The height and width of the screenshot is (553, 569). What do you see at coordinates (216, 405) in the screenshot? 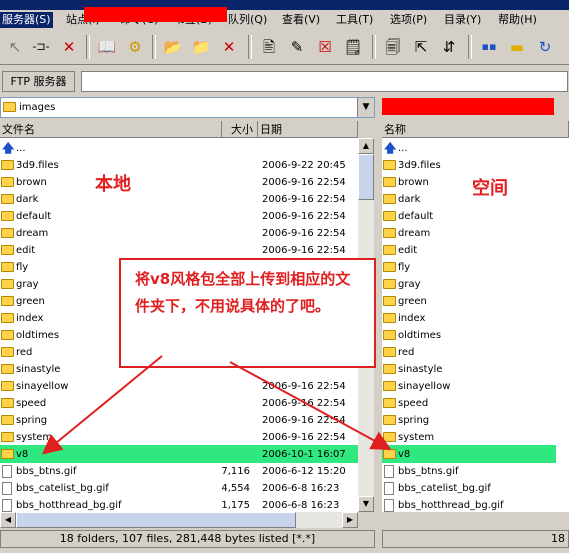
I see `annotation-arrows` at bounding box center [216, 405].